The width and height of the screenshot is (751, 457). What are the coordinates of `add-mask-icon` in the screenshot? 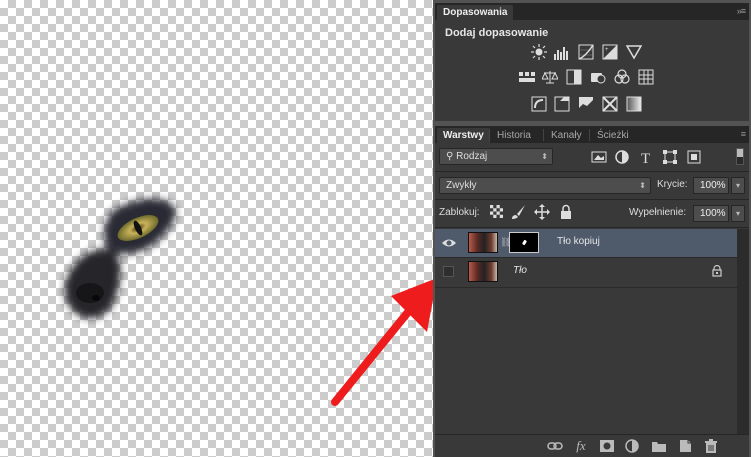 It's located at (607, 446).